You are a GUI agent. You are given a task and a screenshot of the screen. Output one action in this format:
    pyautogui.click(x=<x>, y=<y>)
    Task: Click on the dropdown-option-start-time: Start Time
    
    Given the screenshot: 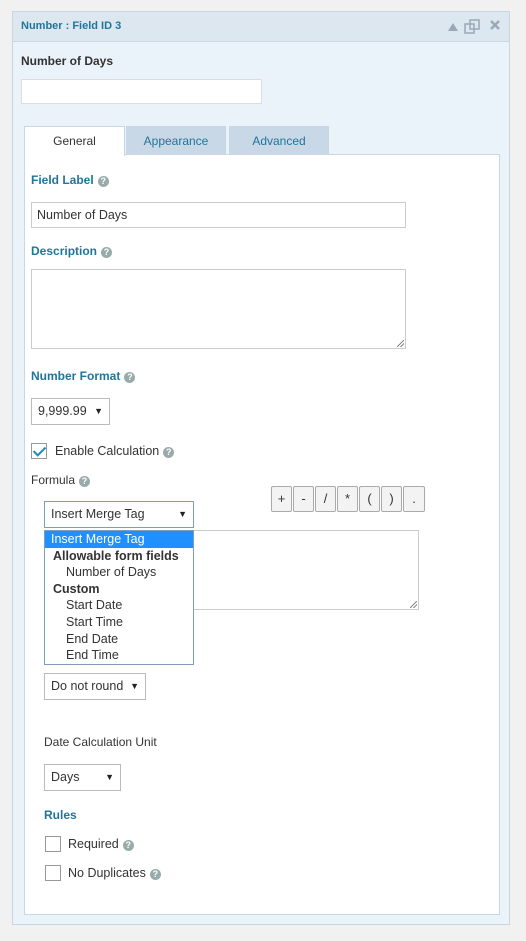 What is the action you would take?
    pyautogui.click(x=119, y=622)
    